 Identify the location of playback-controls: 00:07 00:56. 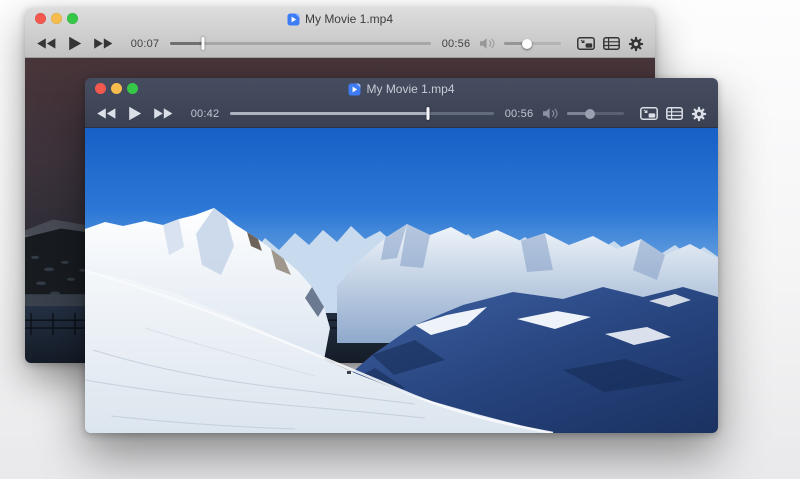
(340, 43).